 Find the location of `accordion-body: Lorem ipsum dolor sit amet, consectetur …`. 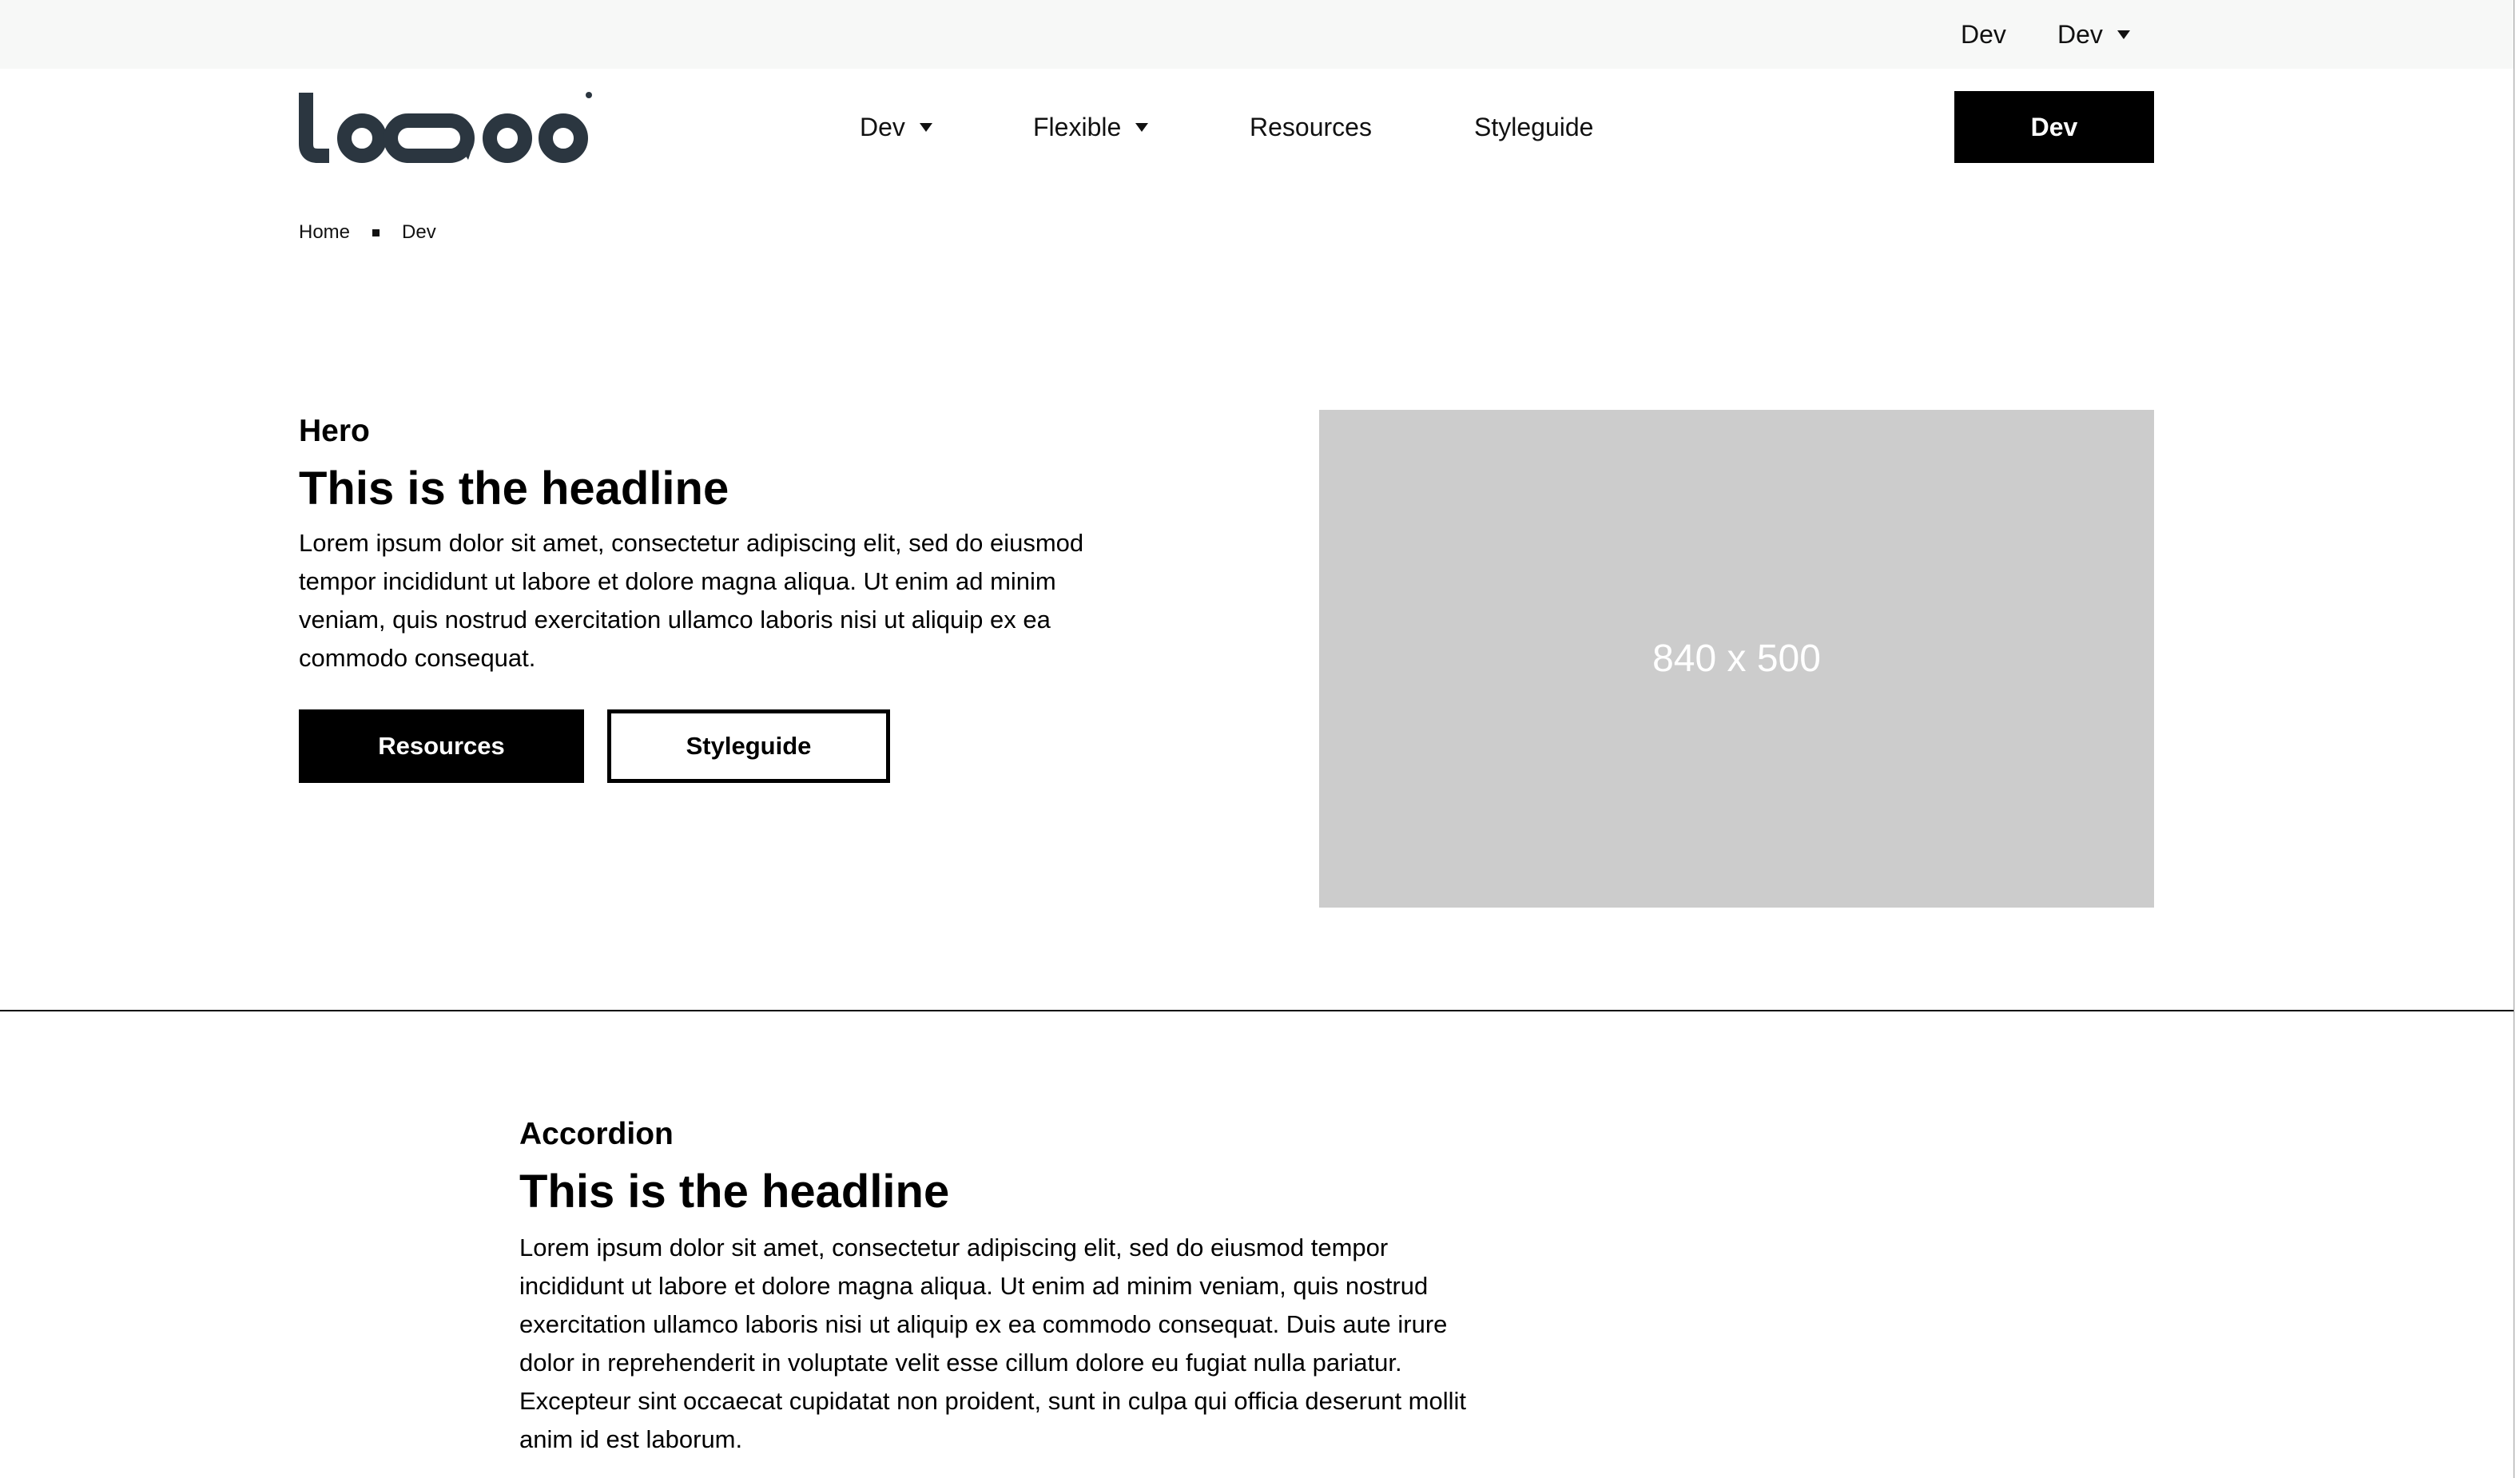

accordion-body: Lorem ipsum dolor sit amet, consectetur … is located at coordinates (993, 1344).